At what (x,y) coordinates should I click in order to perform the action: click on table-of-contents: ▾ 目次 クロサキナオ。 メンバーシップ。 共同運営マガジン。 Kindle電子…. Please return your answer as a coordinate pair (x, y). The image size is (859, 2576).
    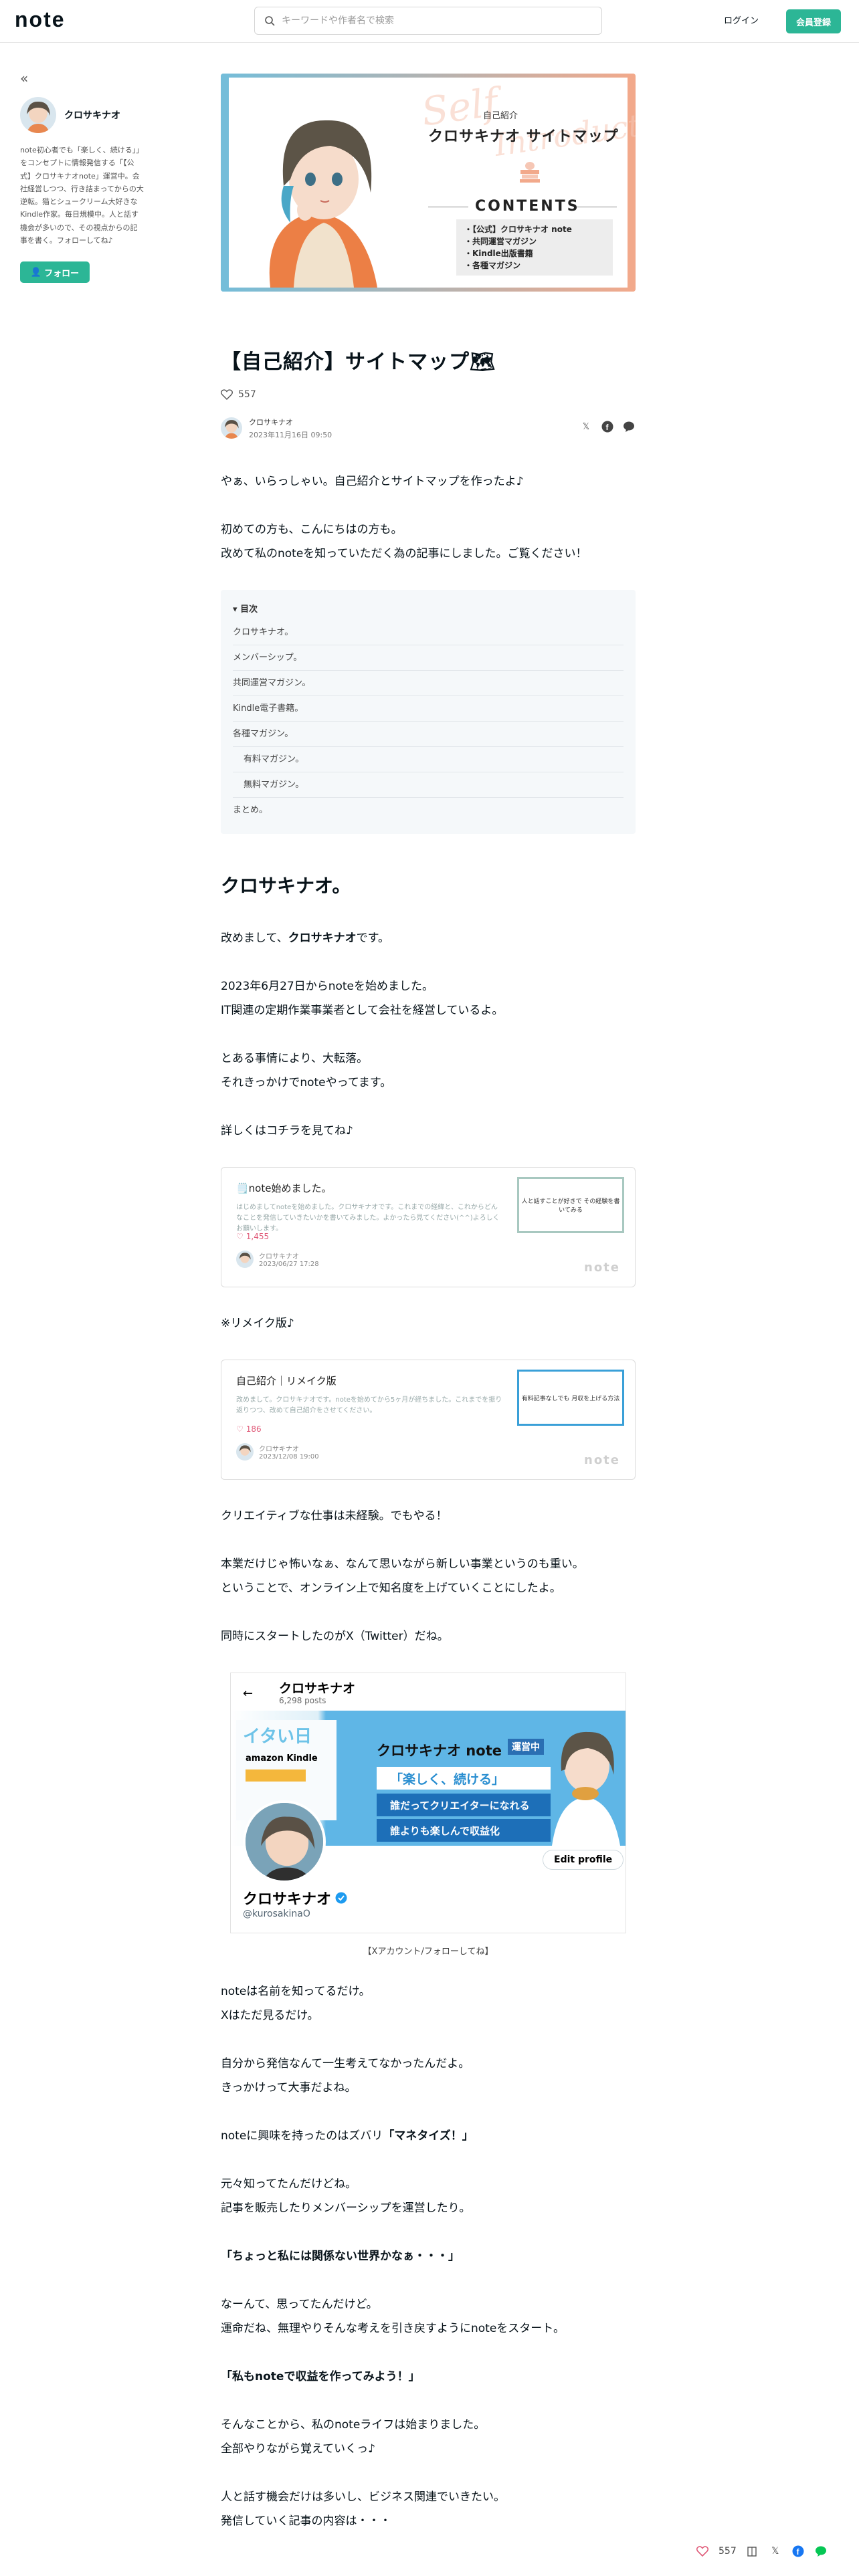
    Looking at the image, I should click on (428, 712).